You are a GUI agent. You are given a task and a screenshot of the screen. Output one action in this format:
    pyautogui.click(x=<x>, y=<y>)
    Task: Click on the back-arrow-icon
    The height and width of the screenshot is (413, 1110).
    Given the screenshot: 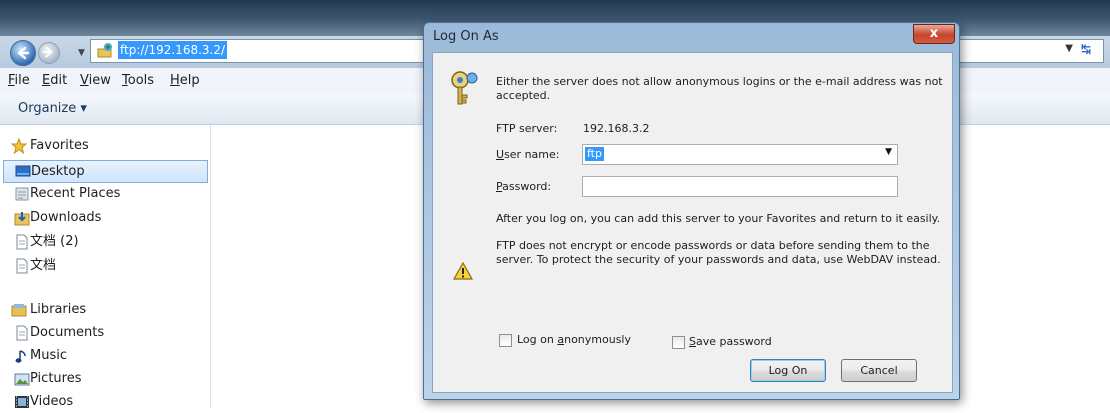 What is the action you would take?
    pyautogui.click(x=23, y=53)
    